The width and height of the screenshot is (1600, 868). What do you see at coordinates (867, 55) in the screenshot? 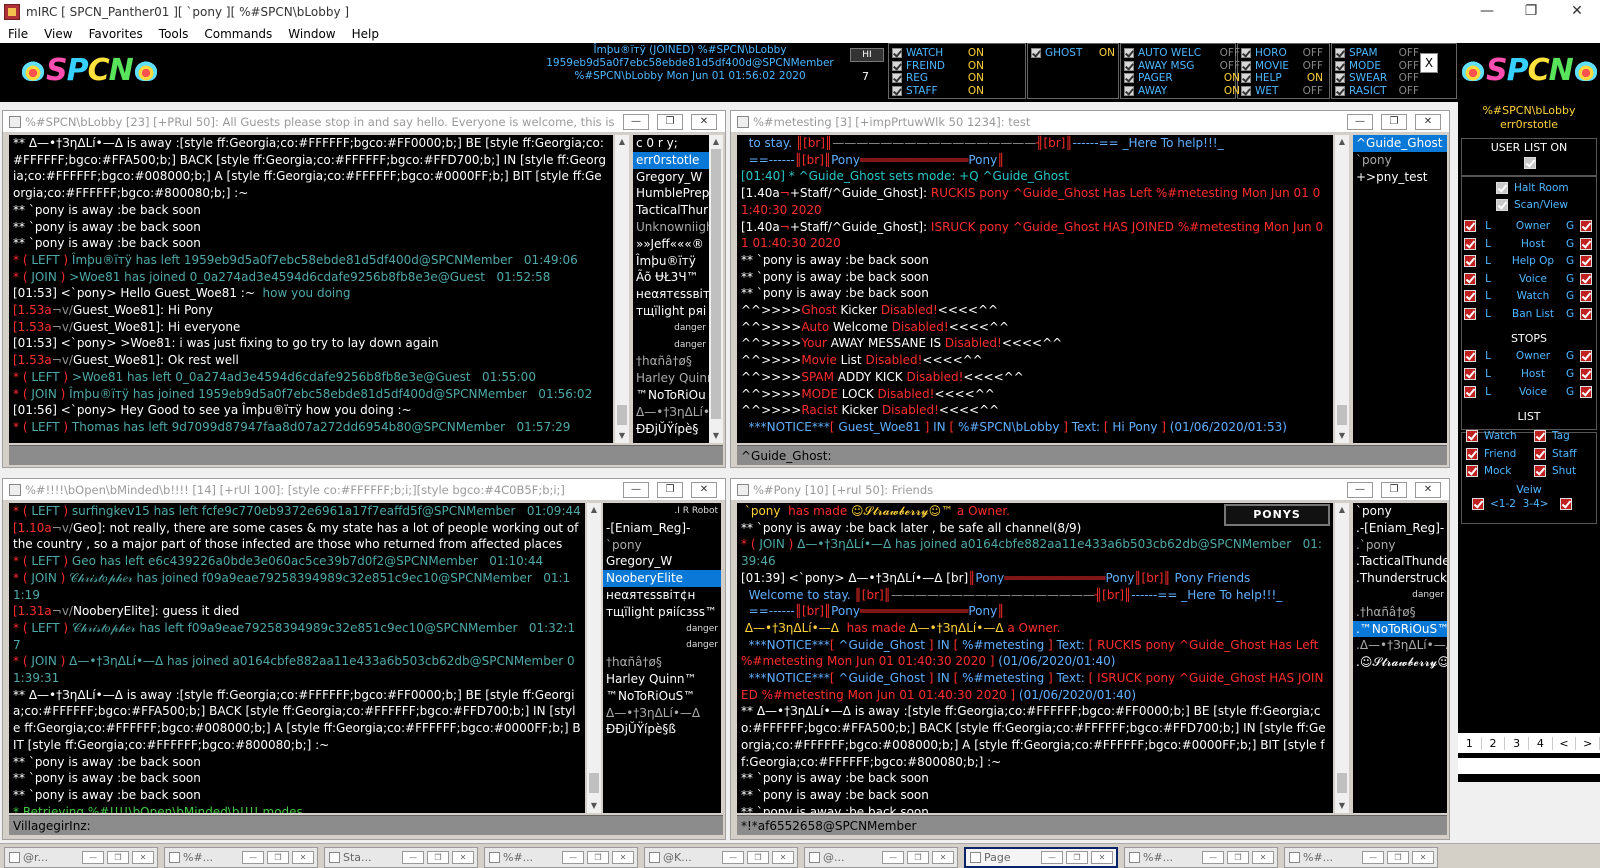
I see `hi-button: HI` at bounding box center [867, 55].